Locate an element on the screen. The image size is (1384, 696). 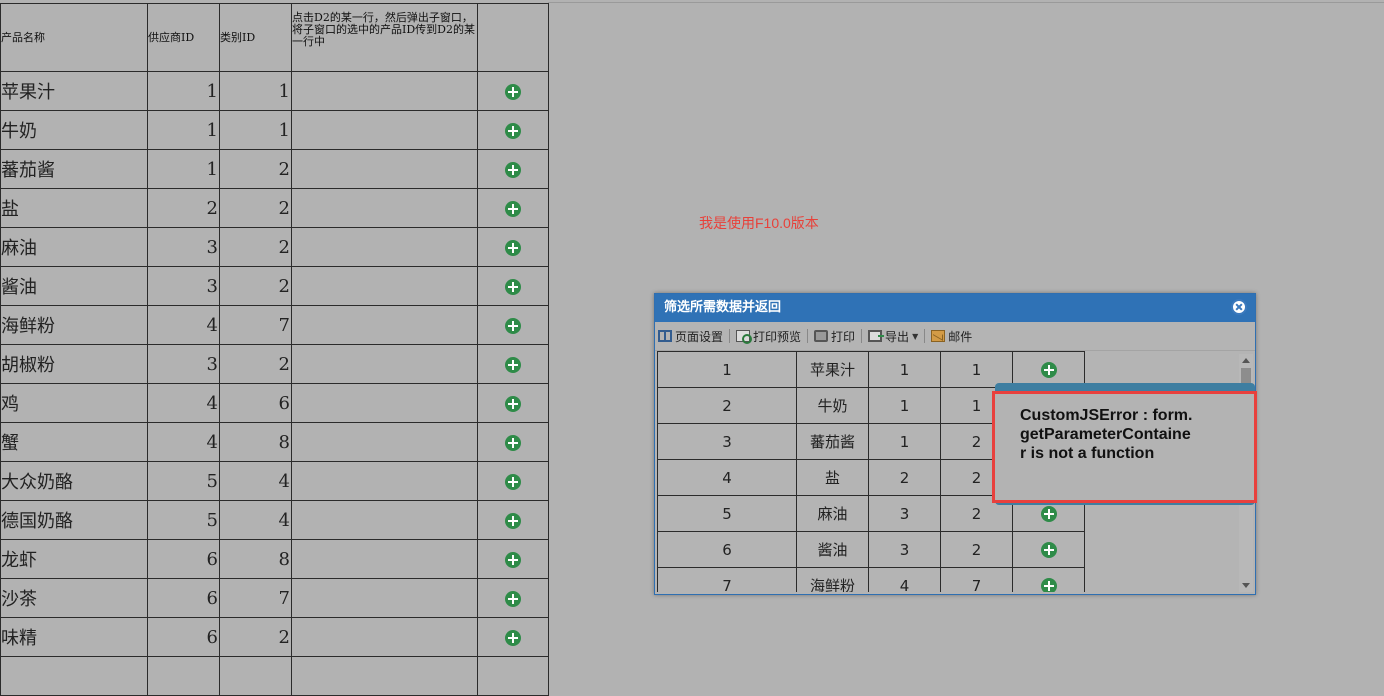
supplier-id-cell: 3 is located at coordinates (183, 247).